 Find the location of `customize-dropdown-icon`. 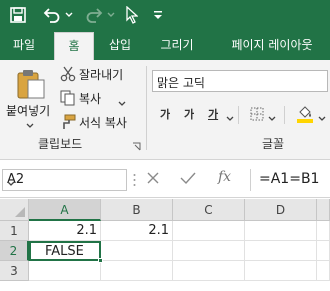

customize-dropdown-icon is located at coordinates (158, 15).